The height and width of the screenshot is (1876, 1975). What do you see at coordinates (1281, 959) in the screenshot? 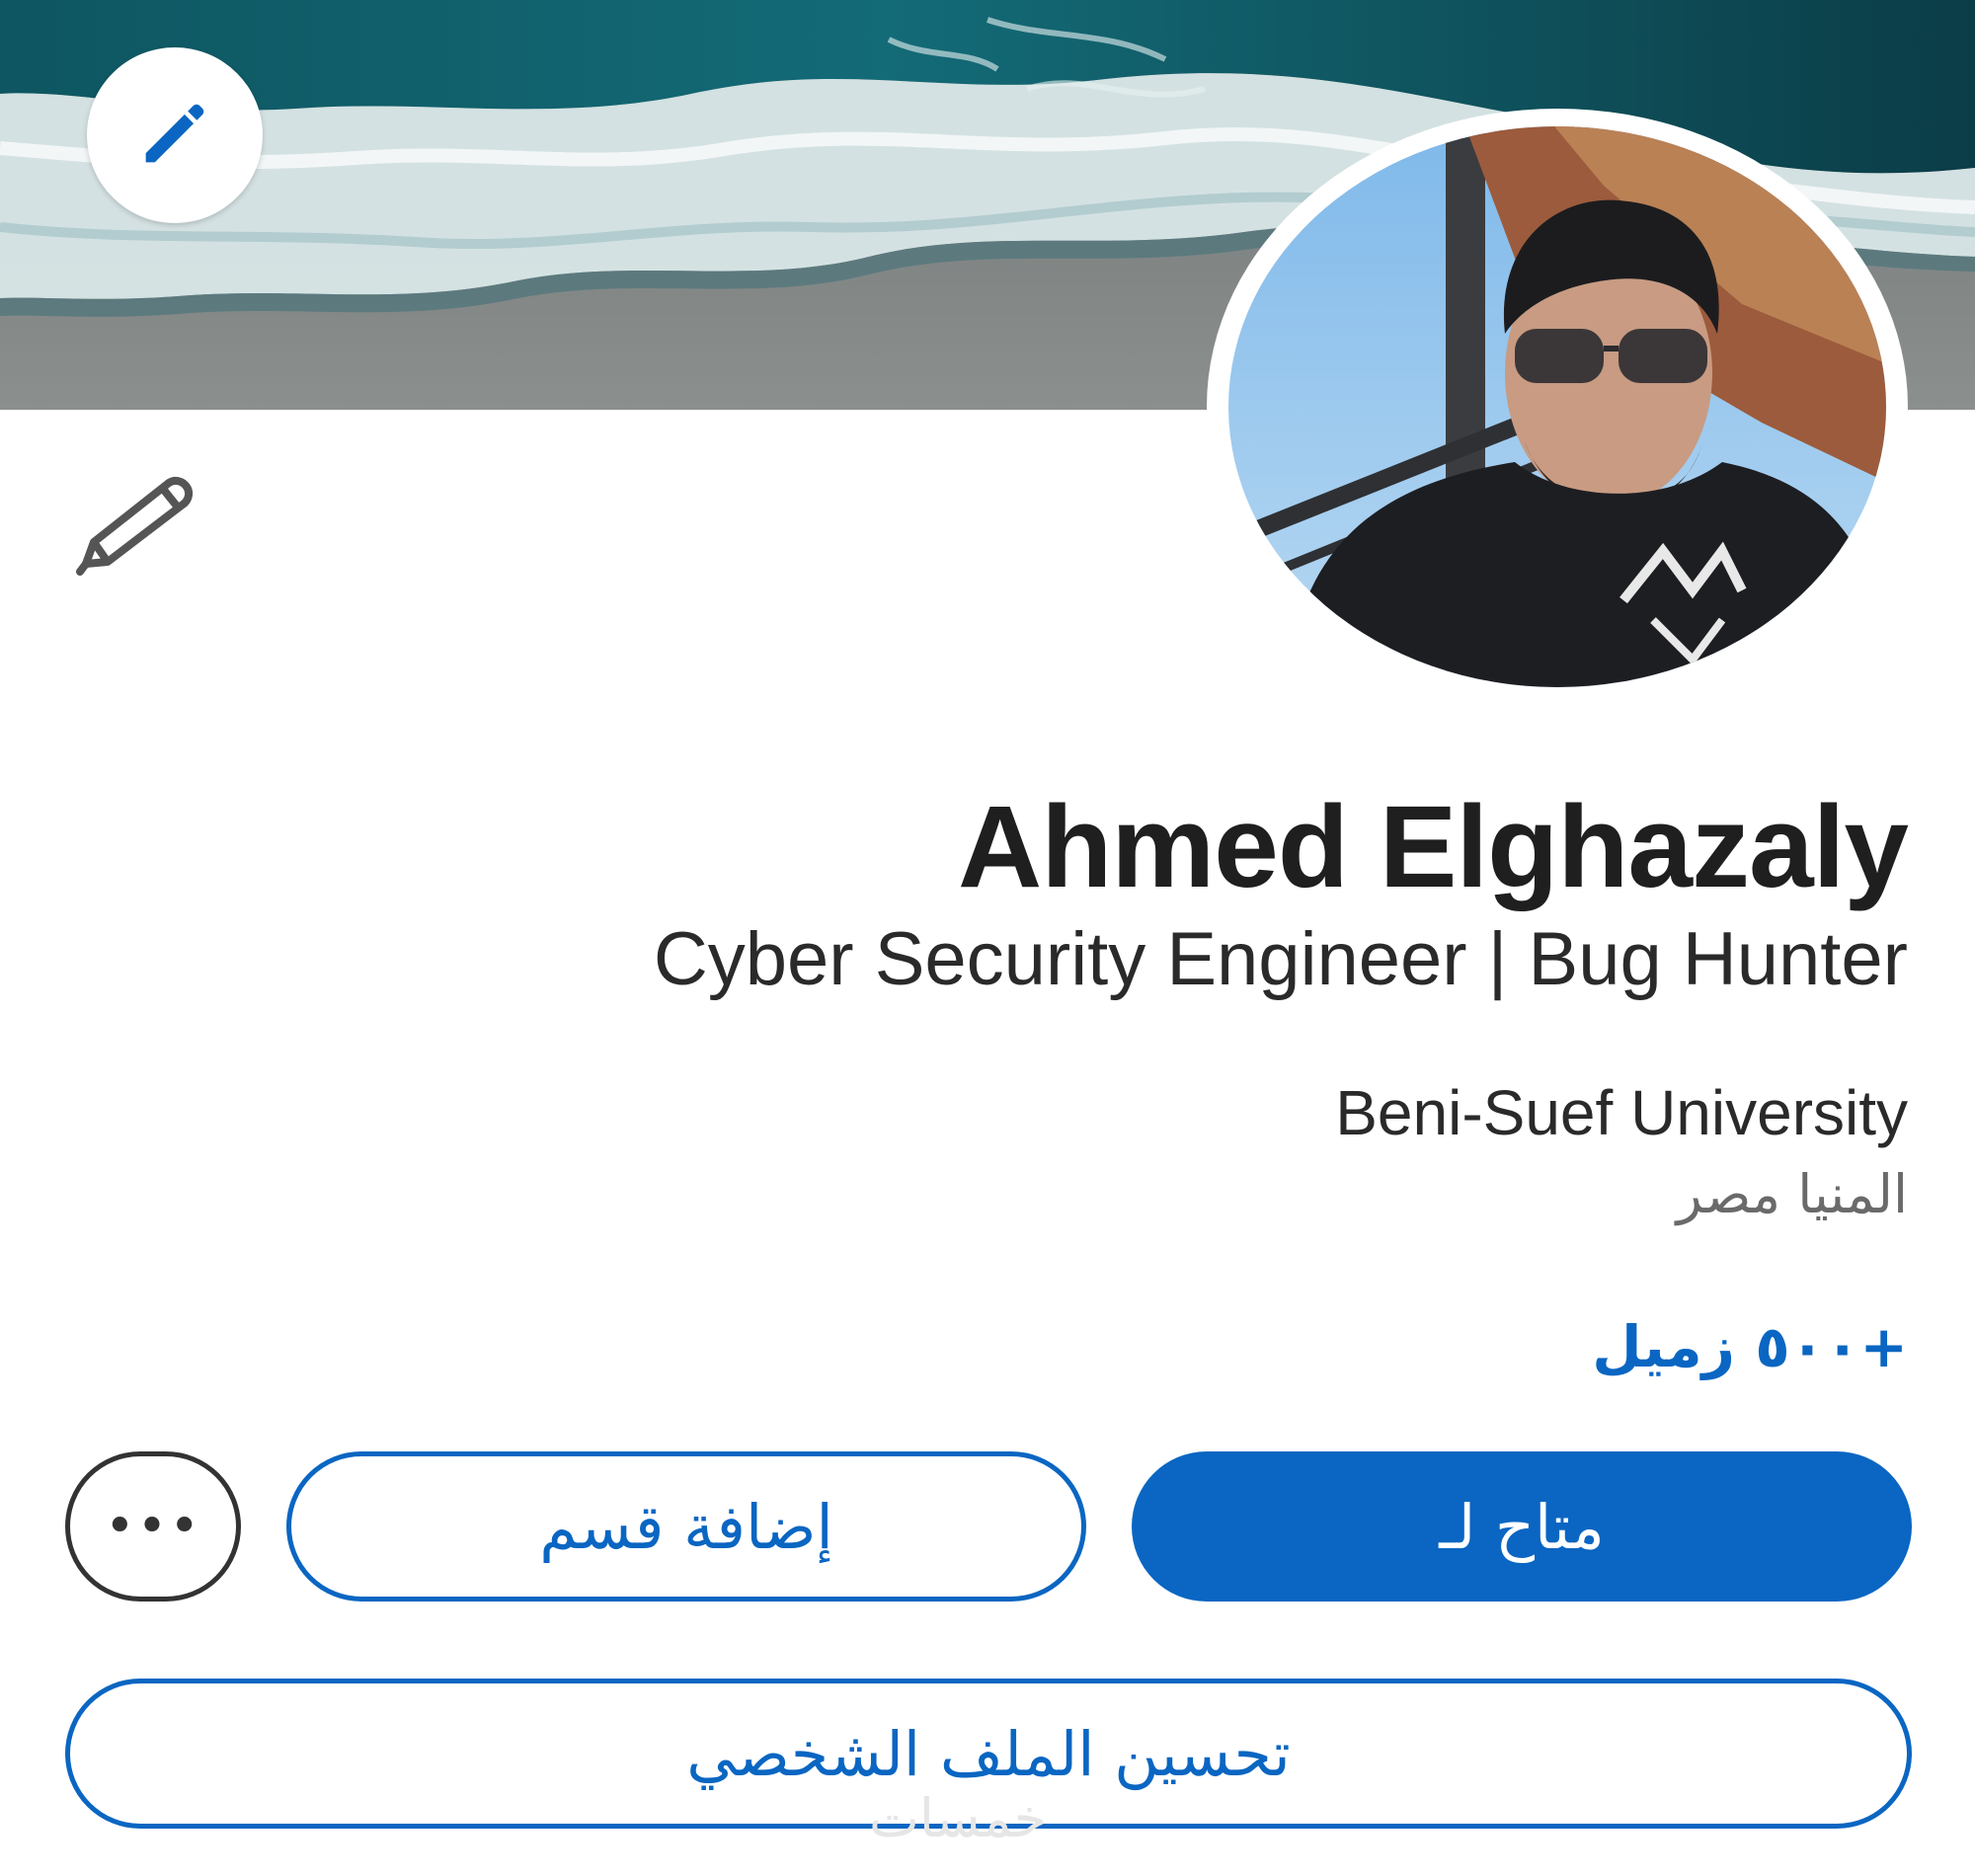
I see `profile-headline: Cyber Security Engineer | Bug Hunter` at bounding box center [1281, 959].